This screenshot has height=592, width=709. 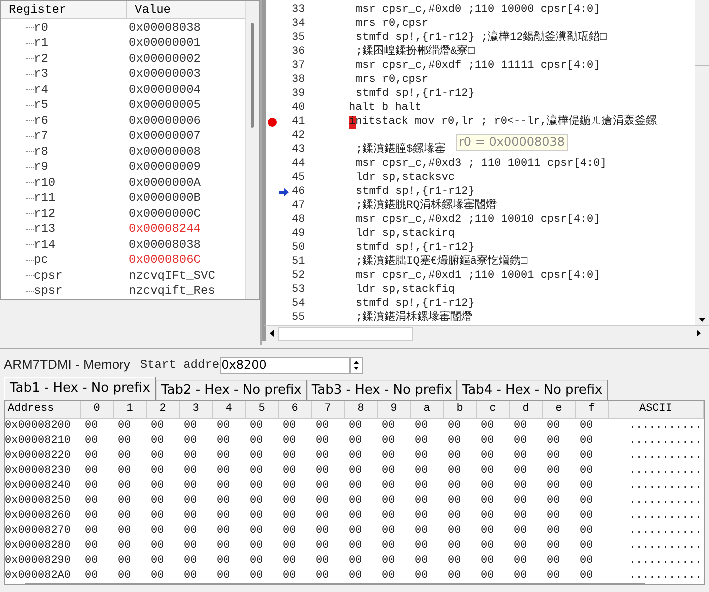 What do you see at coordinates (43, 409) in the screenshot?
I see `column-header: Address` at bounding box center [43, 409].